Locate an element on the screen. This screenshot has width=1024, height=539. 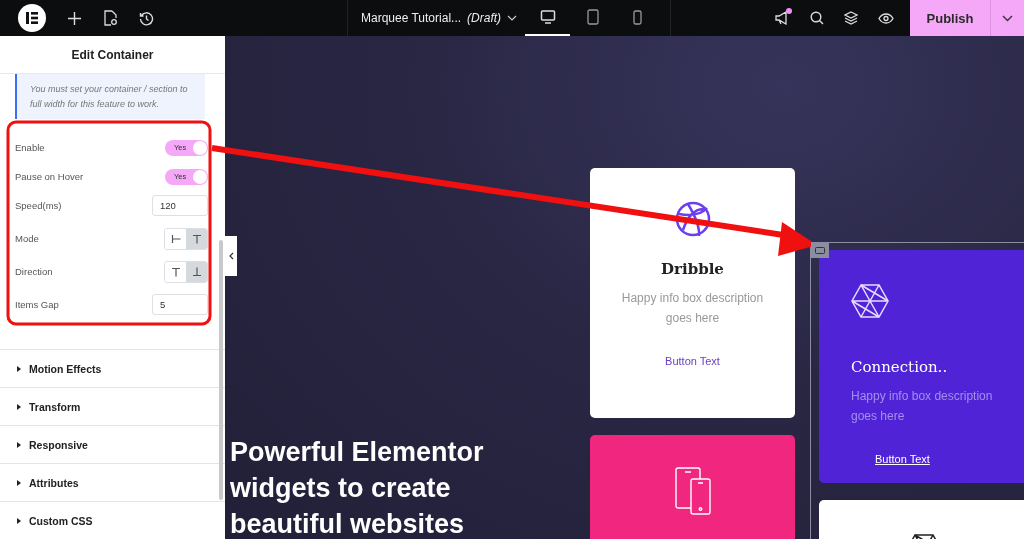
preview-button is located at coordinates (886, 18).